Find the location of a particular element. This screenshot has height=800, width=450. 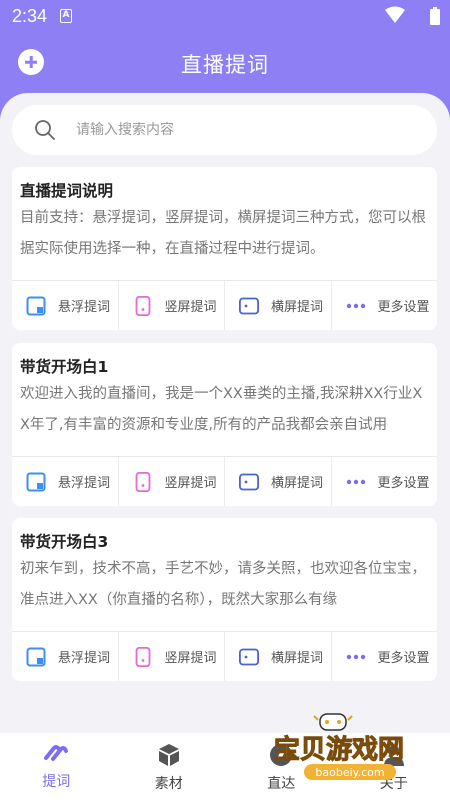

nav-label: 素材 is located at coordinates (168, 784).